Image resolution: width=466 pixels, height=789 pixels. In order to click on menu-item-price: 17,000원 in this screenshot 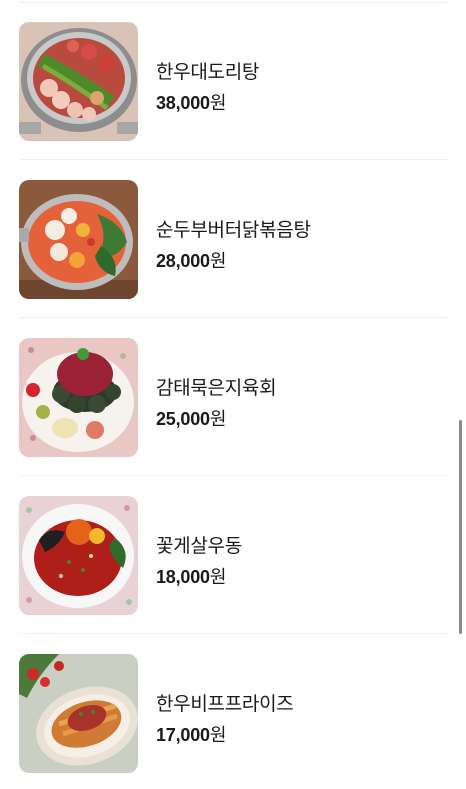, I will do `click(191, 734)`.